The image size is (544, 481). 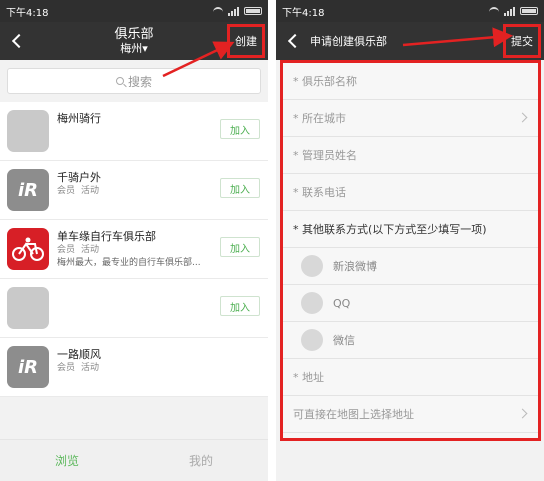 What do you see at coordinates (134, 190) in the screenshot?
I see `list-item: iR 千骑户外 会员 活动 加入` at bounding box center [134, 190].